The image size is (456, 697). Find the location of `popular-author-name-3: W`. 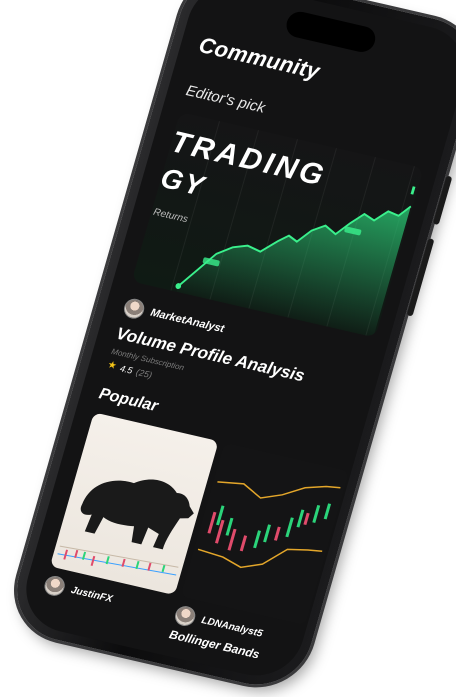

popular-author-name-3: W is located at coordinates (330, 650).